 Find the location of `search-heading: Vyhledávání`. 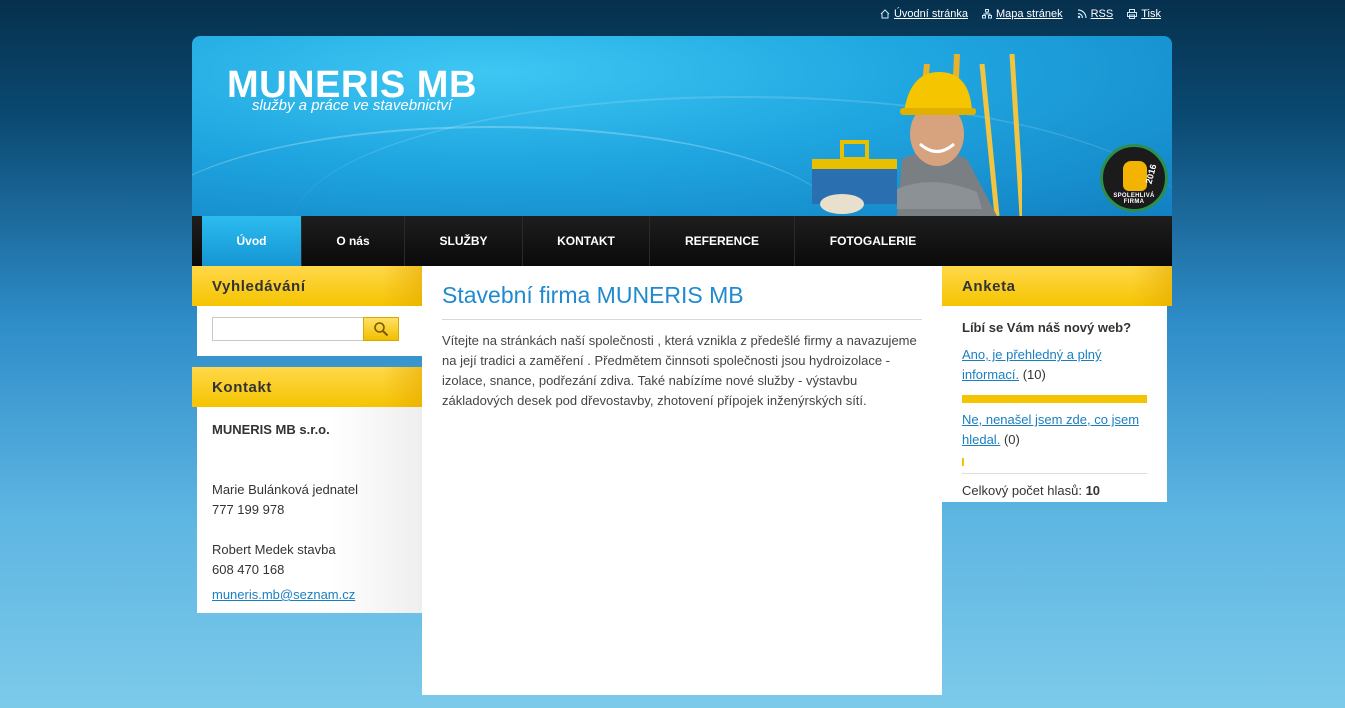

search-heading: Vyhledávání is located at coordinates (307, 286).